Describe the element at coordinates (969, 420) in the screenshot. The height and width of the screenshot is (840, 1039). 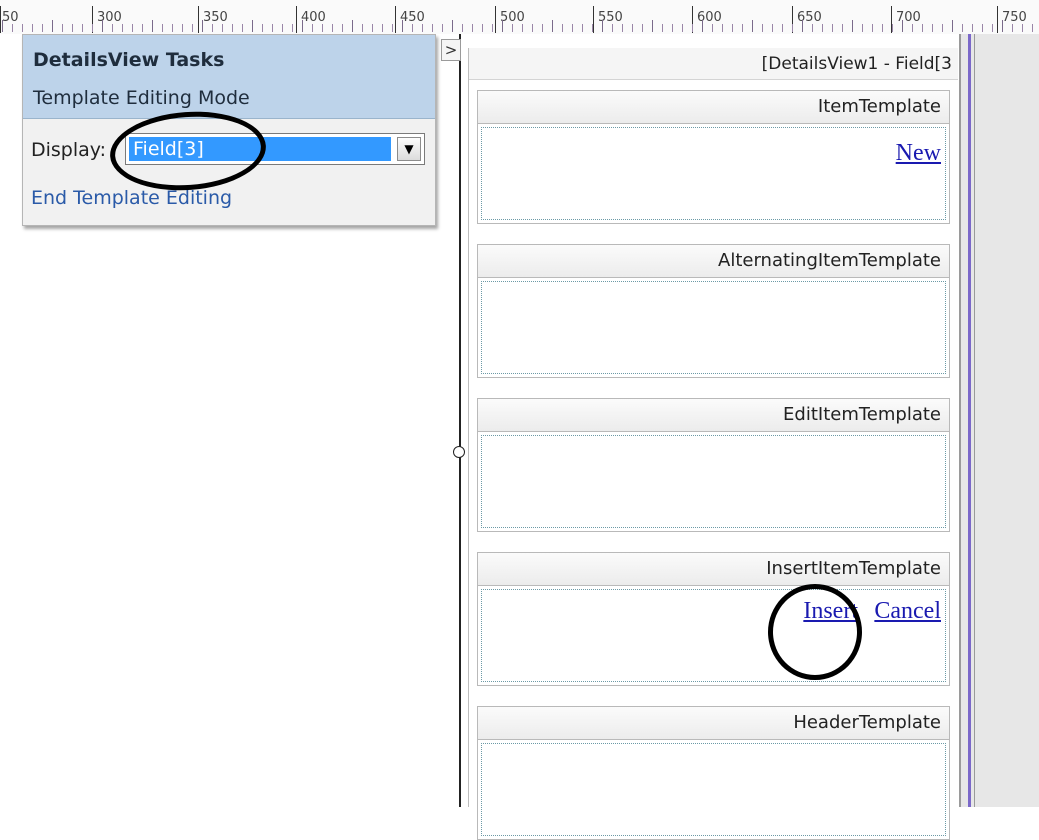
I see `gutter-accent-line` at that location.